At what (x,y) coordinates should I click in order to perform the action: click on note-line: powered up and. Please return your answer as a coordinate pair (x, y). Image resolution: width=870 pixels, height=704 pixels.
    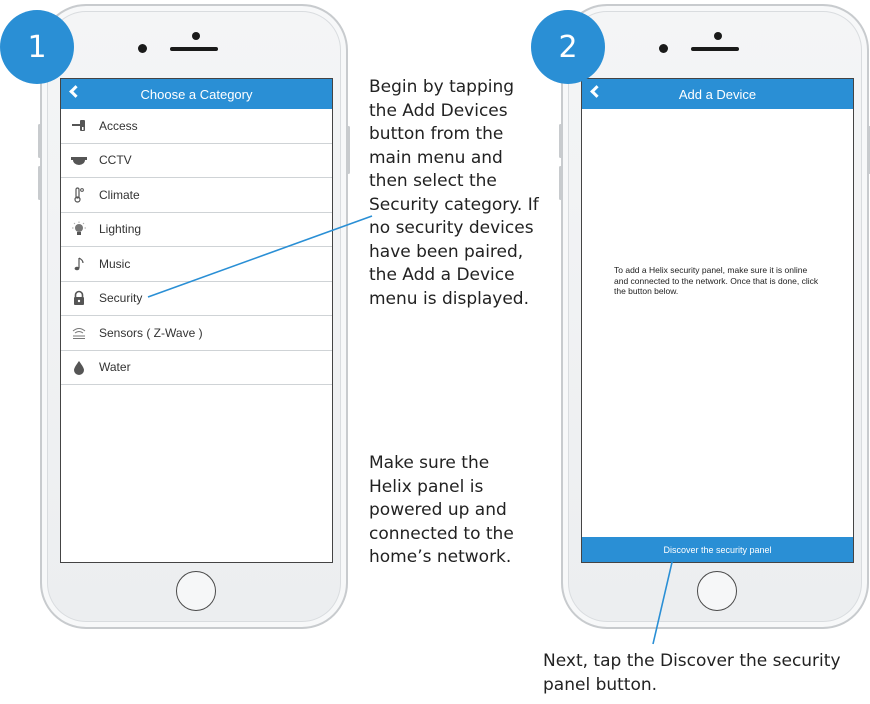
    Looking at the image, I should click on (438, 510).